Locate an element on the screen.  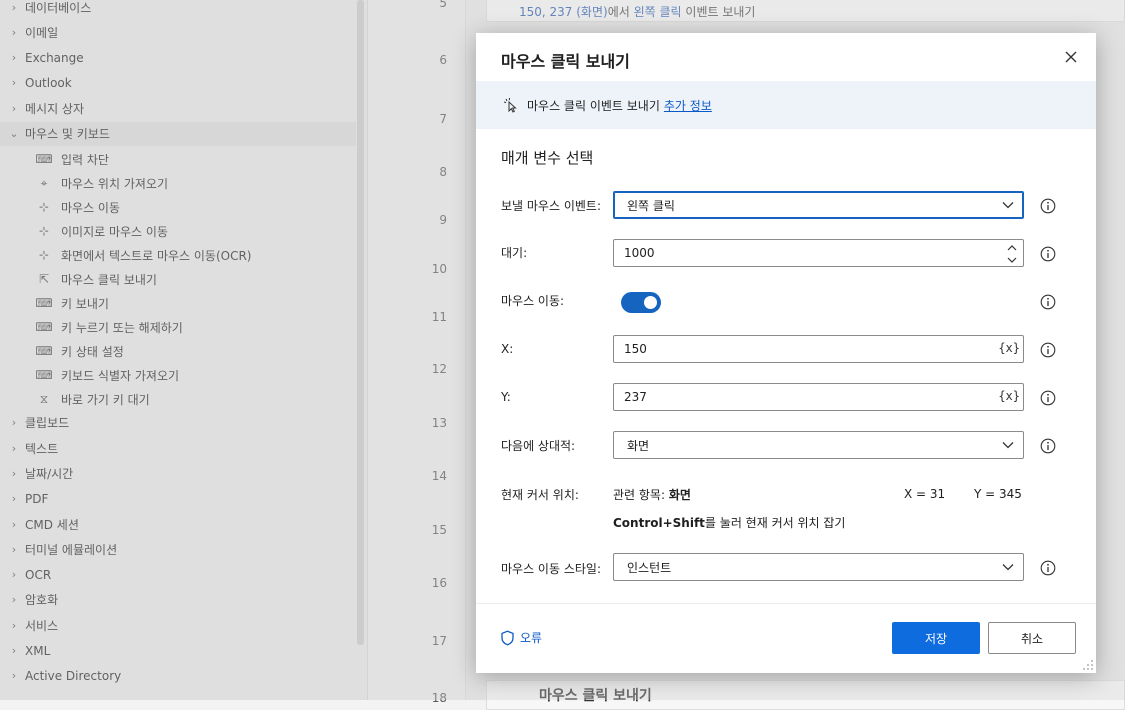
x-label: X: is located at coordinates (507, 349).